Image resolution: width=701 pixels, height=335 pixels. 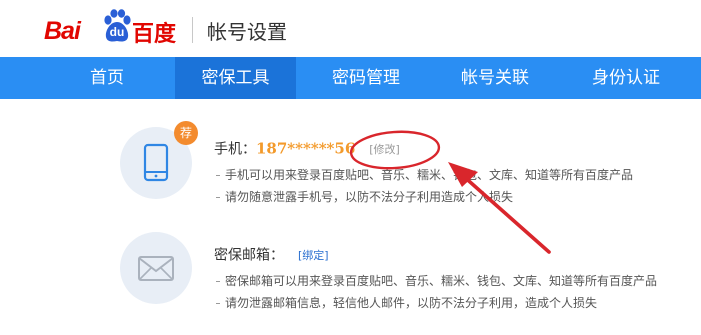 I want to click on baidu-logo: Bai du 百度, so click(x=114, y=28).